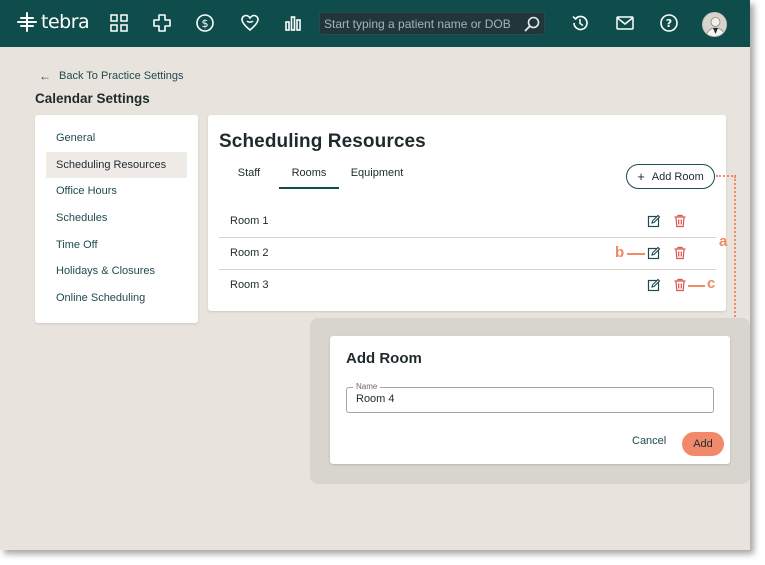 The height and width of the screenshot is (565, 765). Describe the element at coordinates (467, 222) in the screenshot. I see `table-row: Room 1` at that location.